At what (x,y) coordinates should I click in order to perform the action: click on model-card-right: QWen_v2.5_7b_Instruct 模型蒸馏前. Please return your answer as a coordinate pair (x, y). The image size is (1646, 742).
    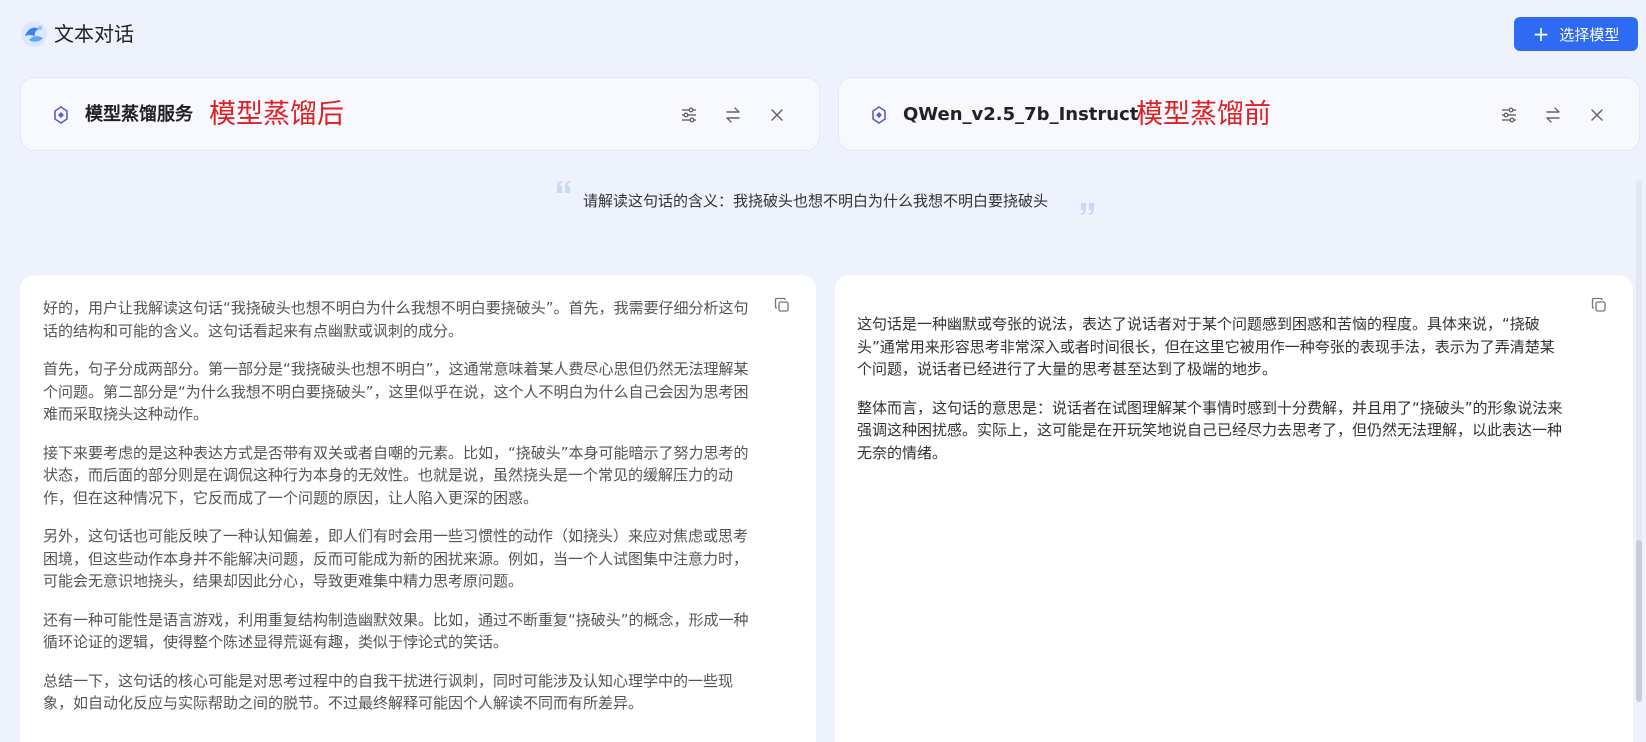
    Looking at the image, I should click on (1239, 114).